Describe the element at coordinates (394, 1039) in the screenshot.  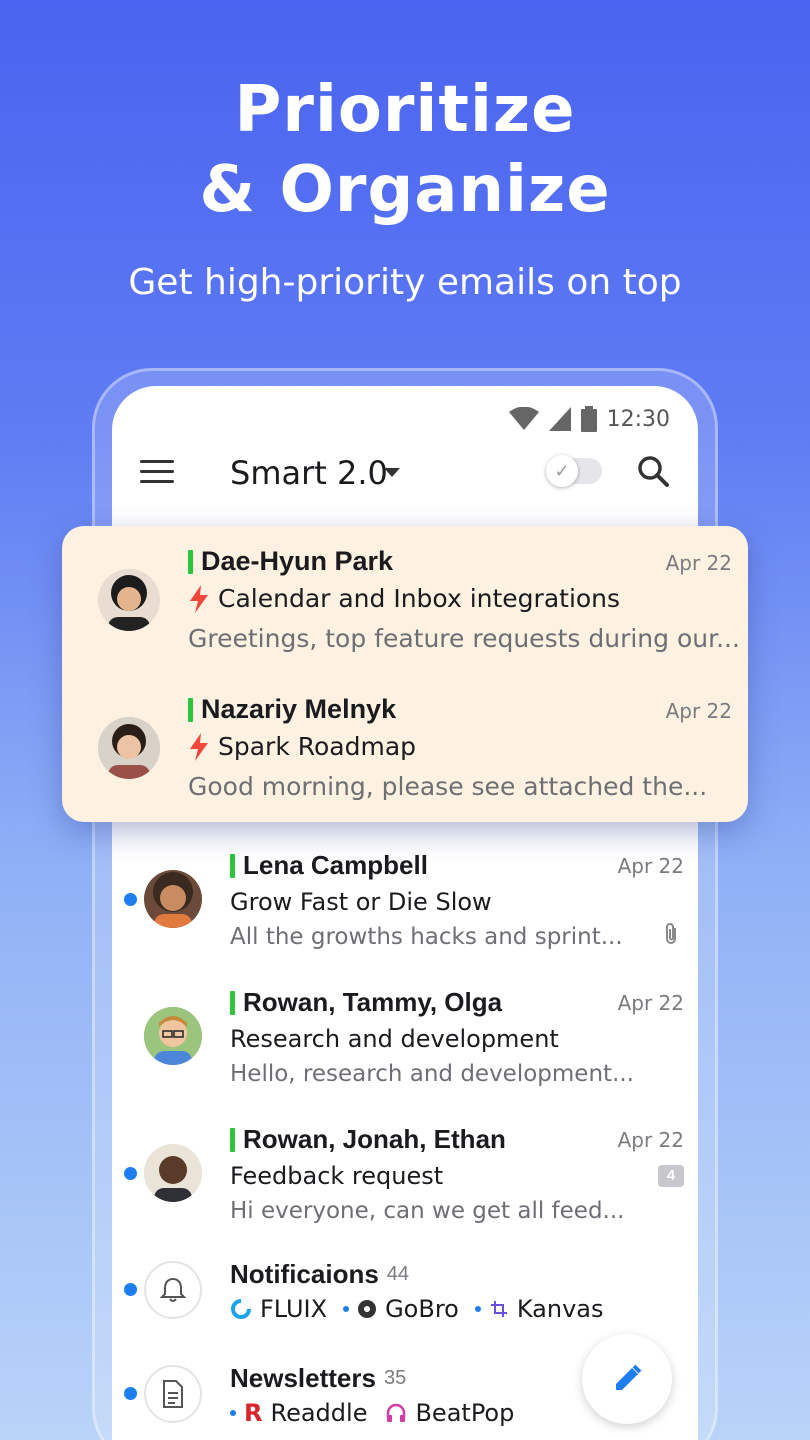
I see `email-subject: Research and development` at that location.